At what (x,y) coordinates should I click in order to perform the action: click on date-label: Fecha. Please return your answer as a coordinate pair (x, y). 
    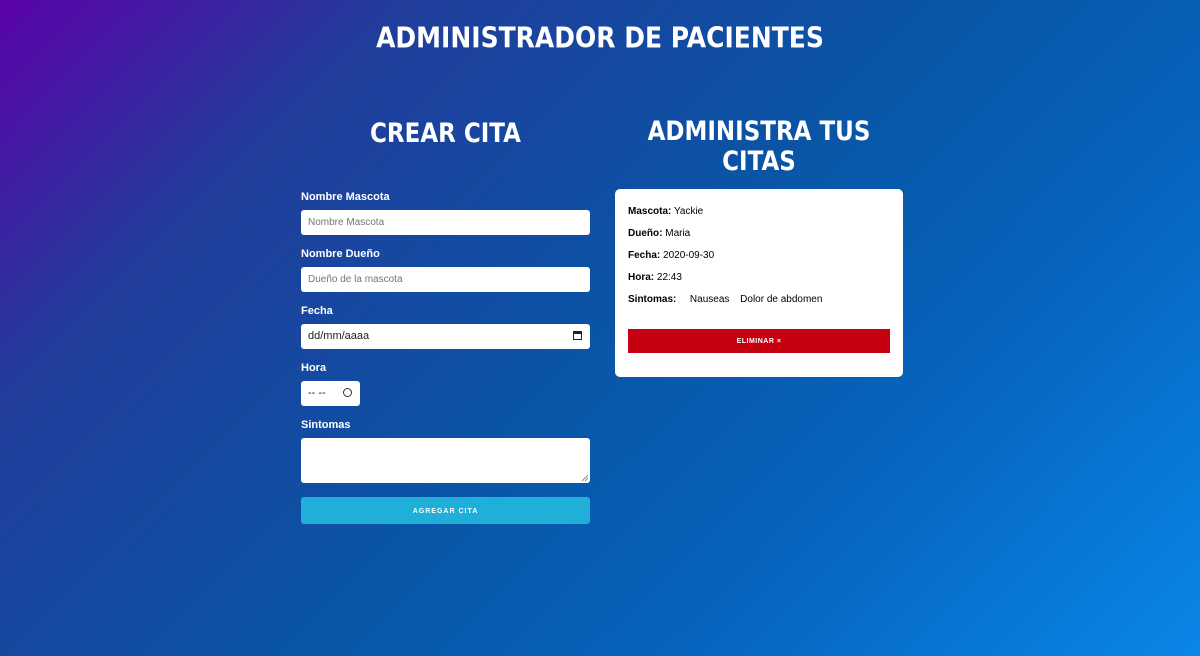
    Looking at the image, I should click on (317, 311).